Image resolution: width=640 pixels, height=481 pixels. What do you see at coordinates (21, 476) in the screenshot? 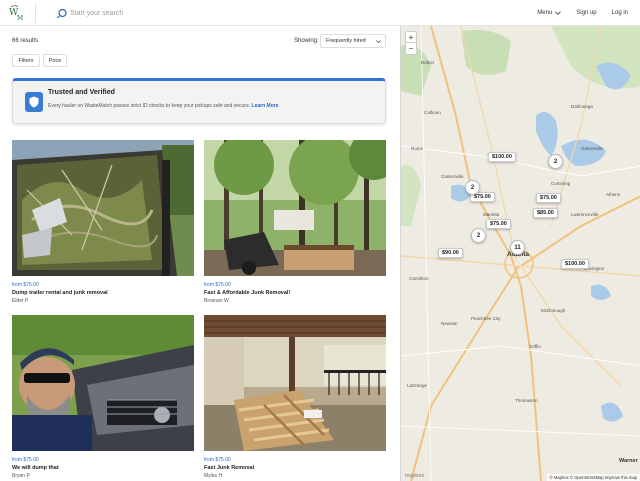
I see `listing-owner: Bryan P` at bounding box center [21, 476].